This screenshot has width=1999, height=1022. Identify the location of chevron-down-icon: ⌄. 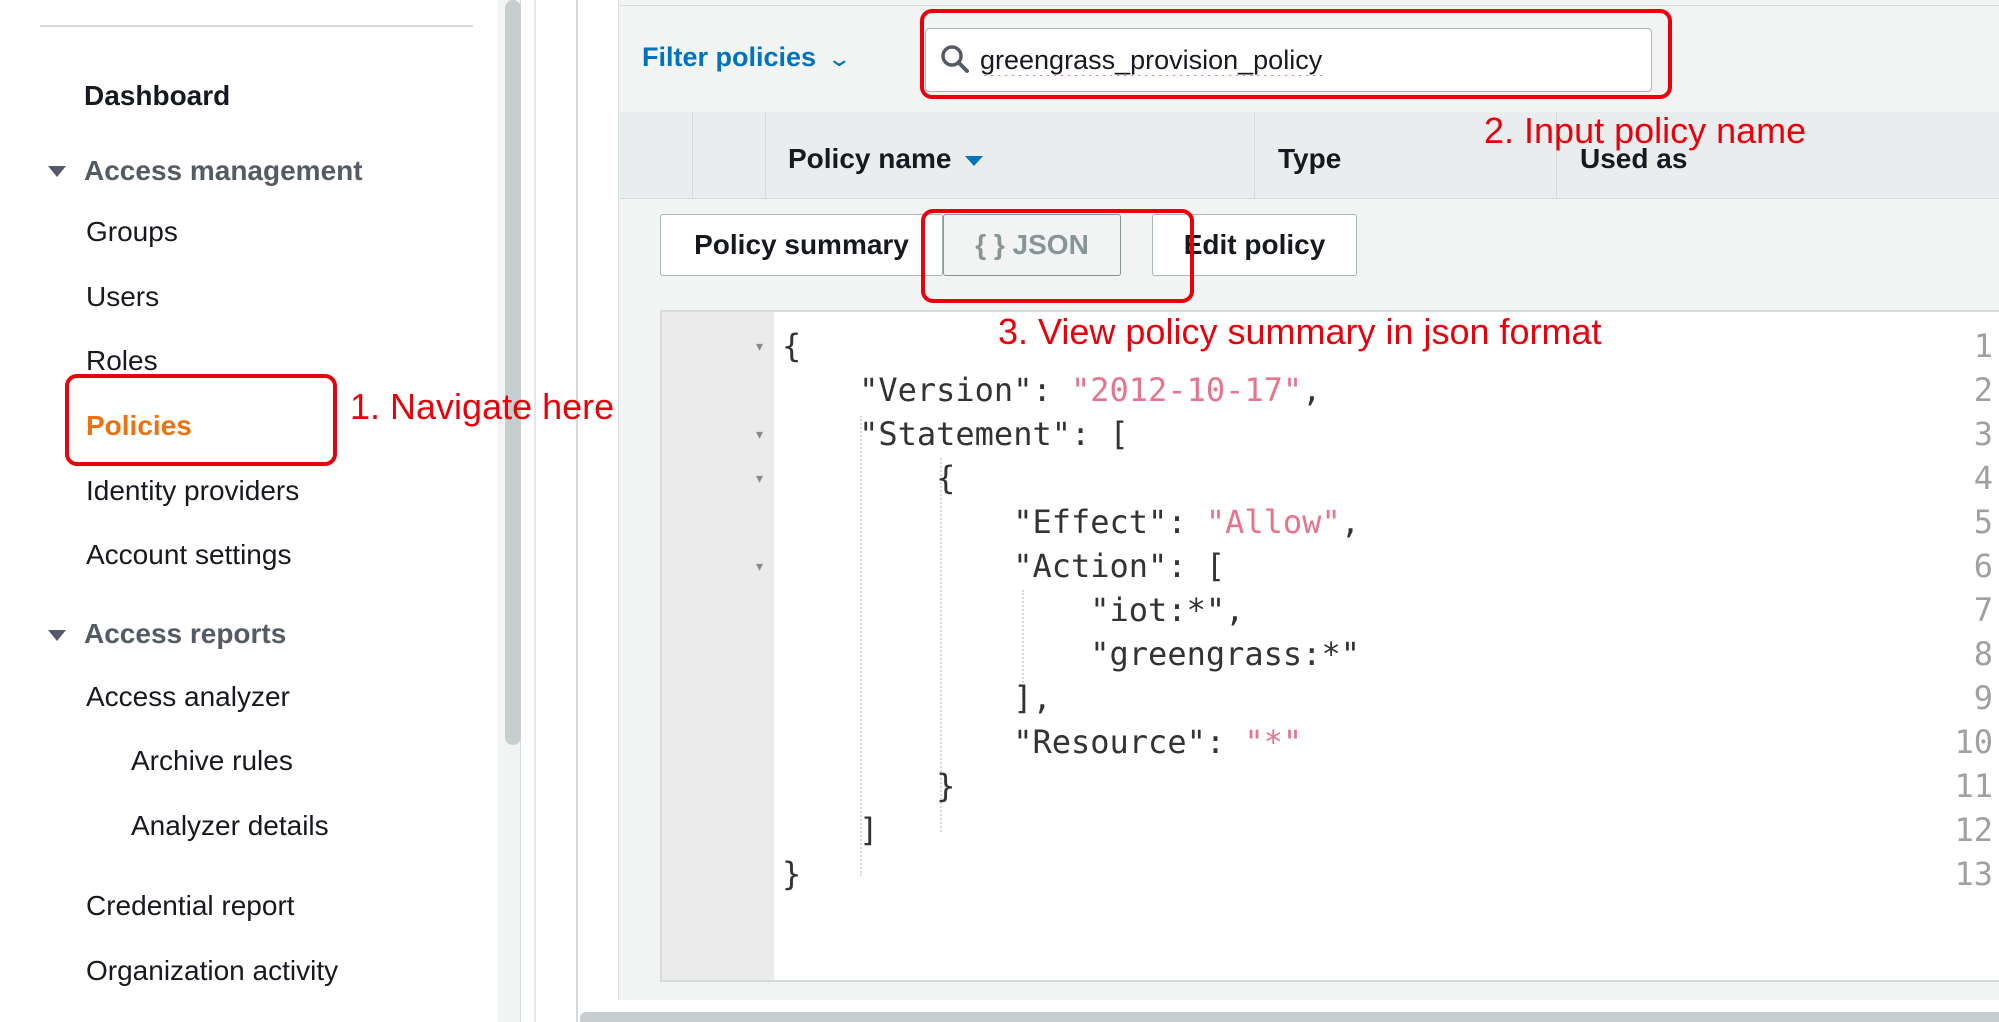
(839, 58).